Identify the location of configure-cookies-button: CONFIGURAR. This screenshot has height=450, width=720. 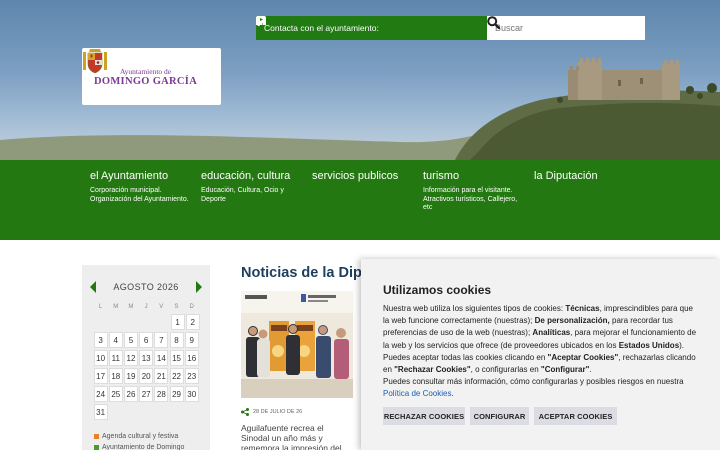
(499, 416).